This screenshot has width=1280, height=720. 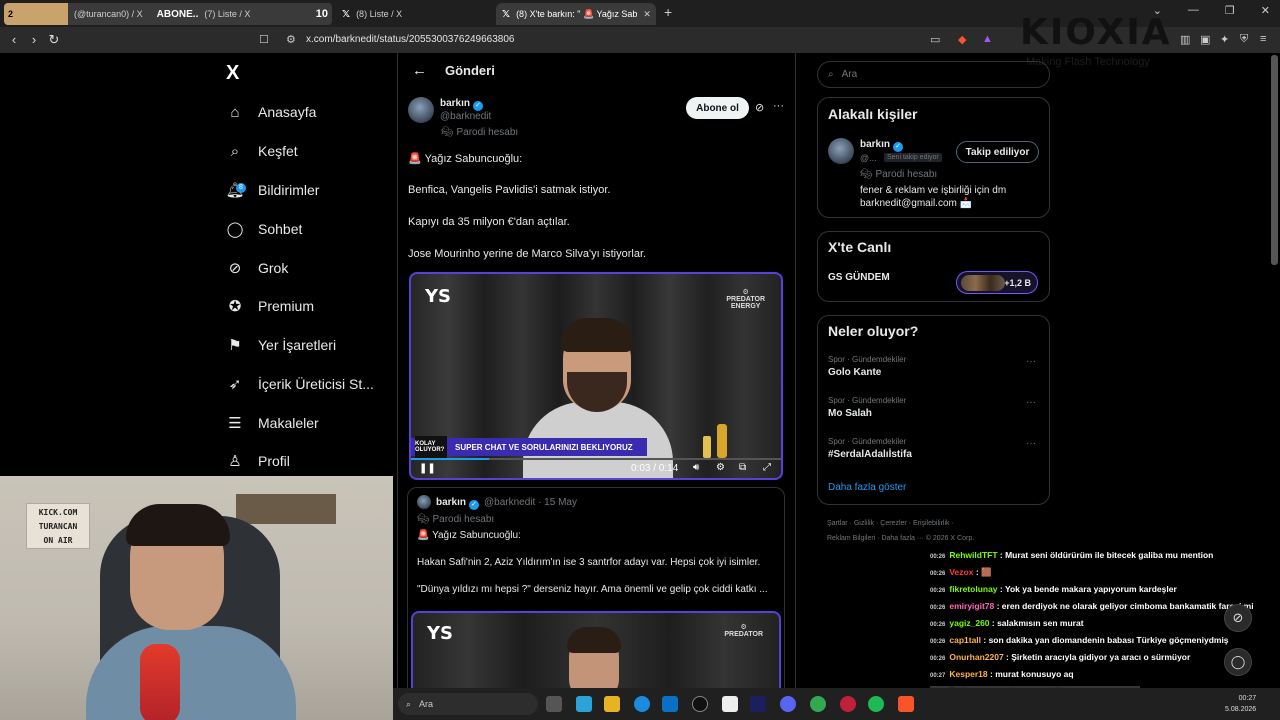 What do you see at coordinates (271, 112) in the screenshot?
I see `nav-item-home: ⌂ Anasayfa` at bounding box center [271, 112].